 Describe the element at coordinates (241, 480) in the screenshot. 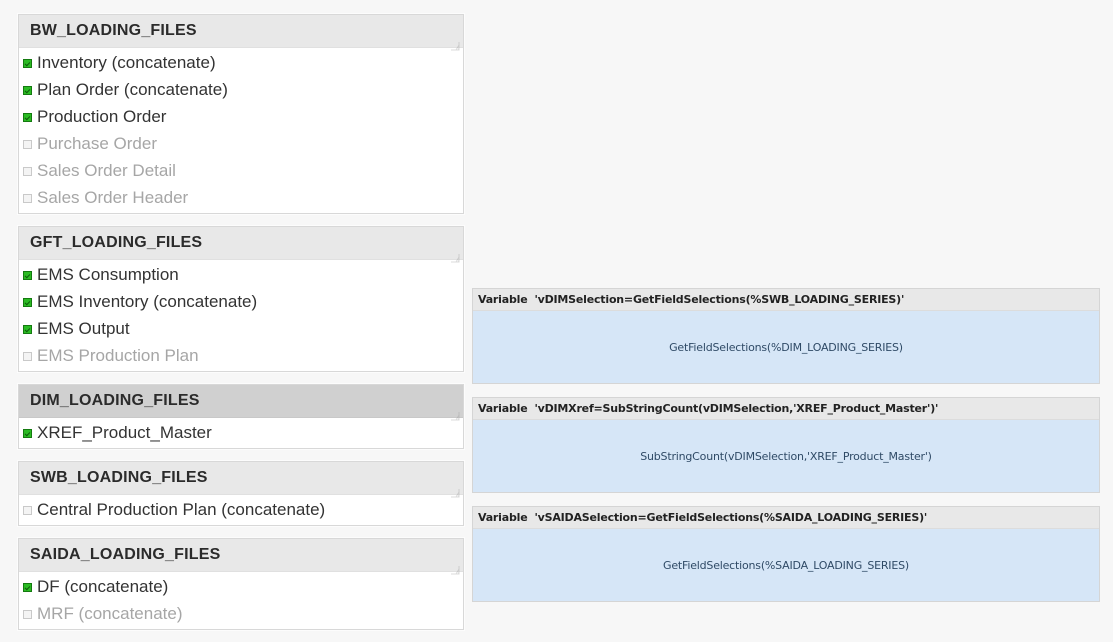

I see `listbox-caption: SWB_LOADING_FILES` at that location.